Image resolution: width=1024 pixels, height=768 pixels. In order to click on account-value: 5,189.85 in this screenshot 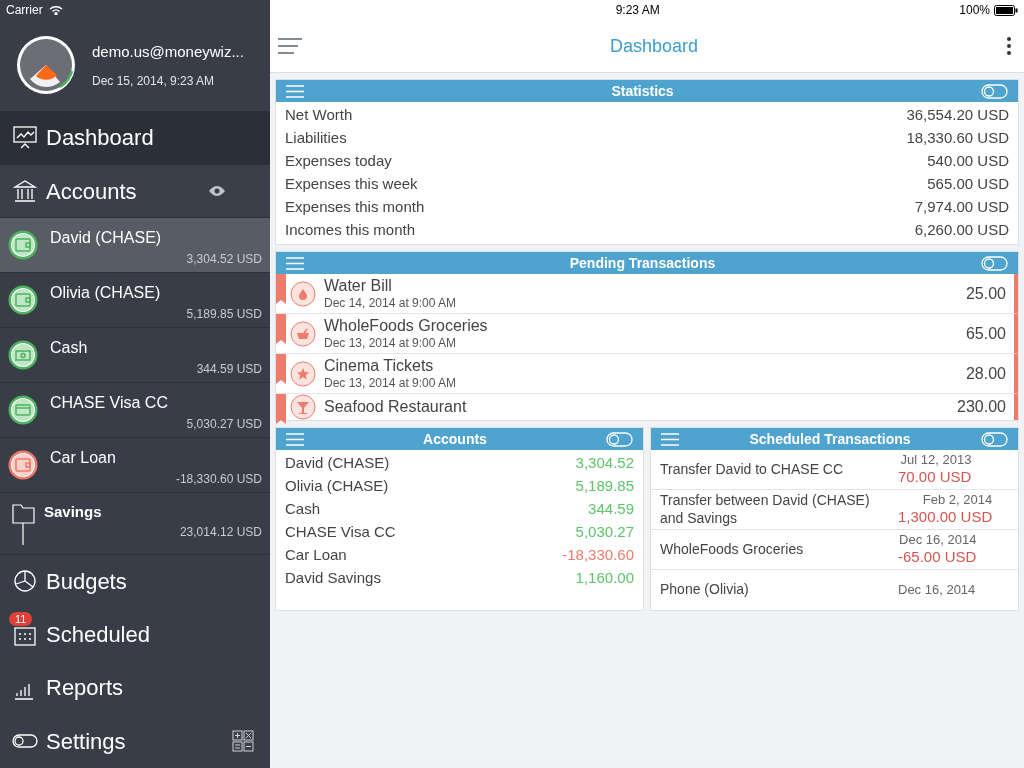, I will do `click(604, 486)`.